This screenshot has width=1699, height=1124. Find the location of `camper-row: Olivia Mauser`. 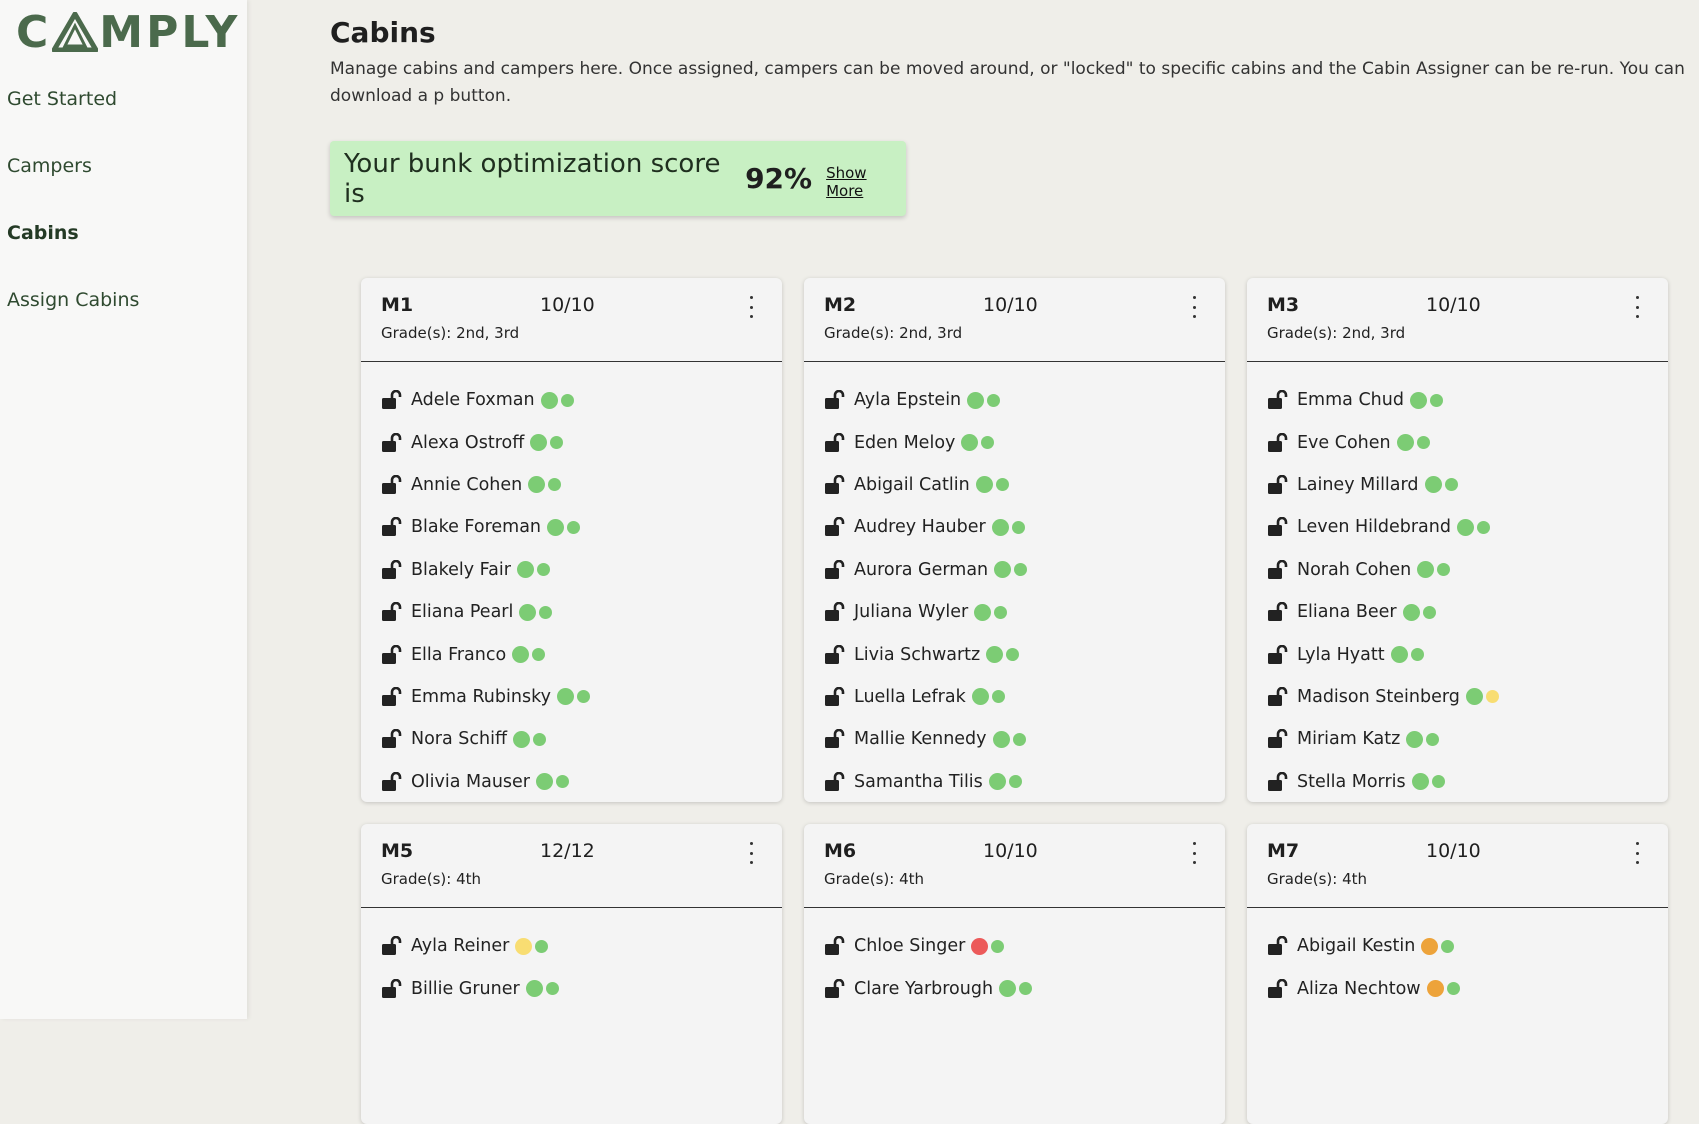

camper-row: Olivia Mauser is located at coordinates (571, 781).